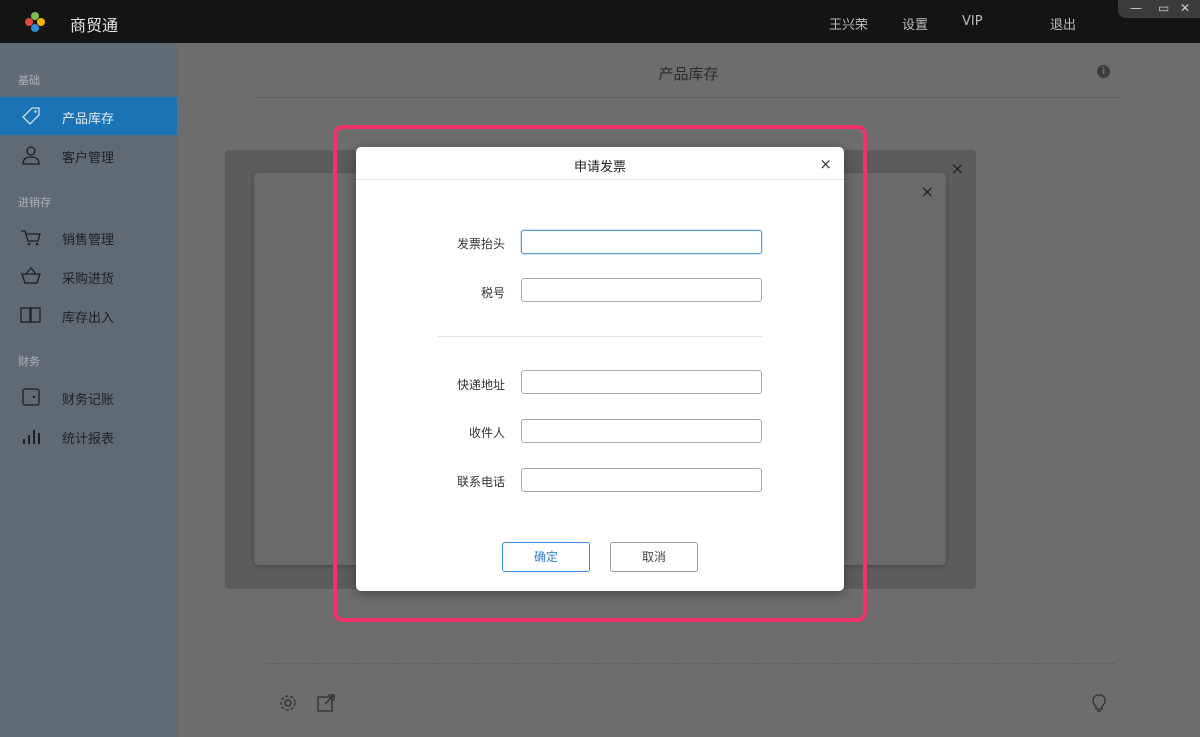 The width and height of the screenshot is (1200, 737). Describe the element at coordinates (88, 119) in the screenshot. I see `sidebar-item-label: 产品库存` at that location.